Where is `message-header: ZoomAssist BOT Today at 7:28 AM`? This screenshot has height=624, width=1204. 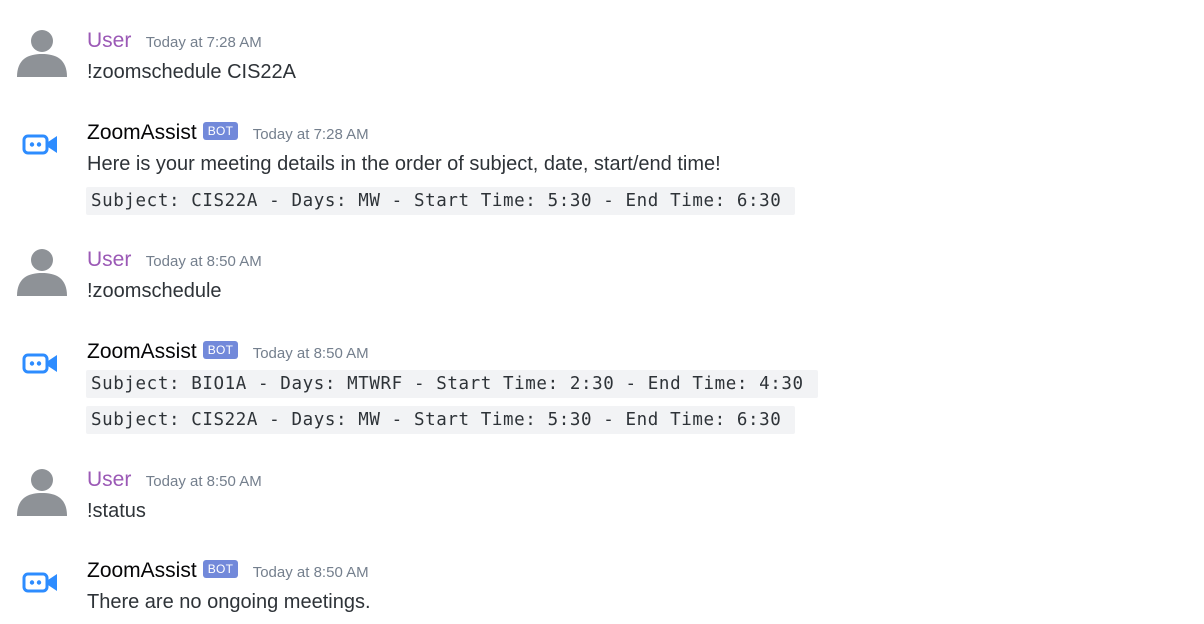 message-header: ZoomAssist BOT Today at 7:28 AM is located at coordinates (228, 133).